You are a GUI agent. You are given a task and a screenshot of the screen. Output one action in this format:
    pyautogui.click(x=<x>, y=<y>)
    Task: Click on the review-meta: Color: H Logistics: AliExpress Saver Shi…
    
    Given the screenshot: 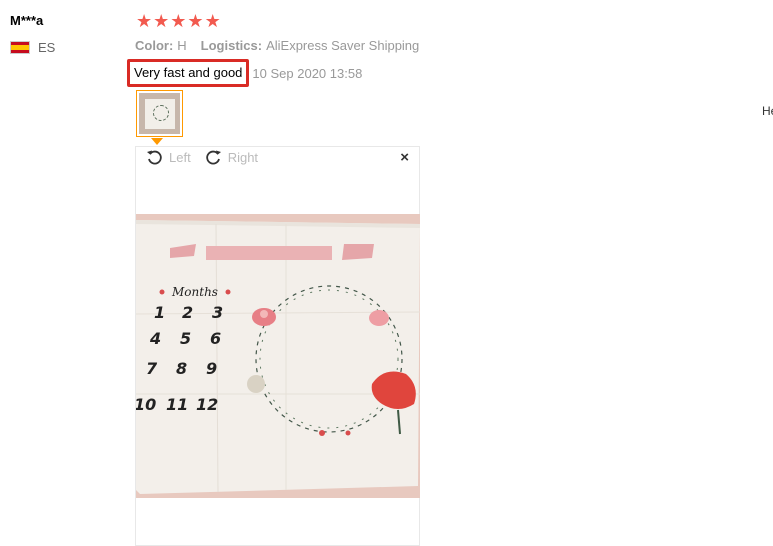 What is the action you would take?
    pyautogui.click(x=277, y=45)
    